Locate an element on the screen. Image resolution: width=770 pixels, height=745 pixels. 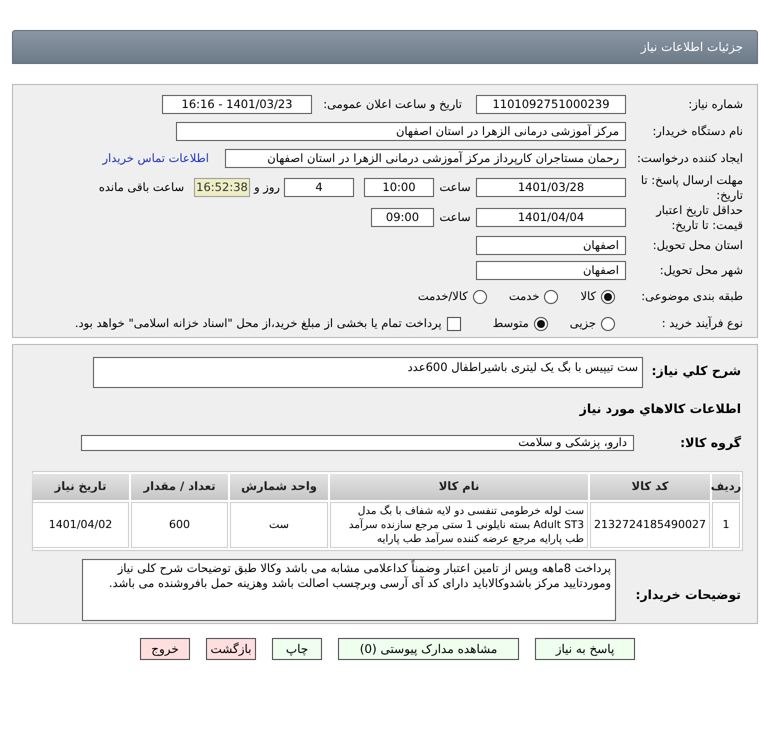
contact-link: اطلاعات تماس خریدار is located at coordinates (155, 158).